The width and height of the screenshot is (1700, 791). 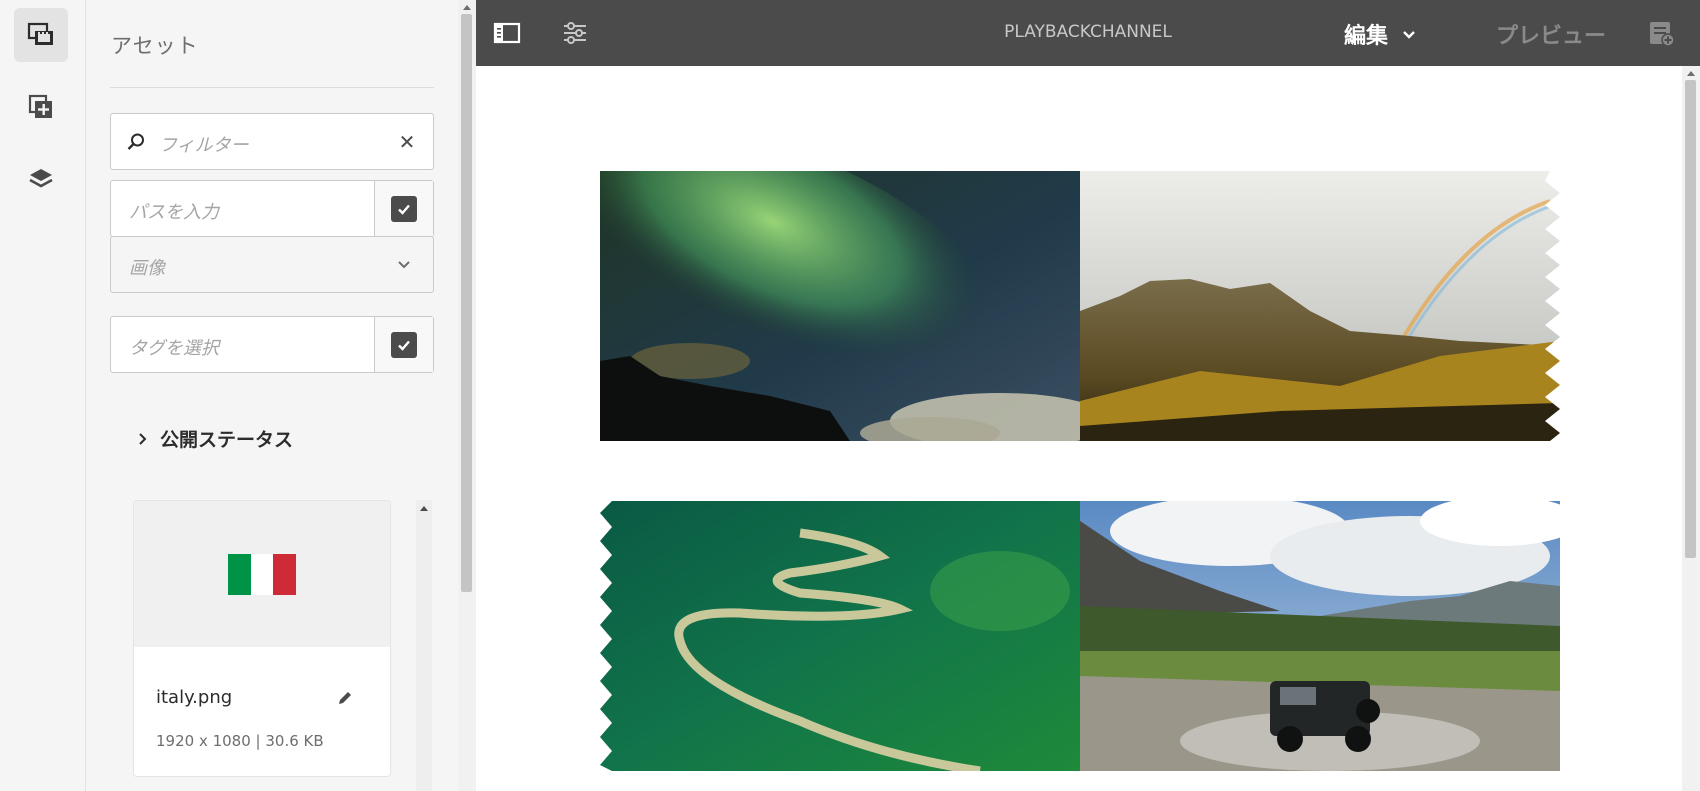 I want to click on asset-card: italy.png 1920 x 1080 | 30.6 KB, so click(x=262, y=638).